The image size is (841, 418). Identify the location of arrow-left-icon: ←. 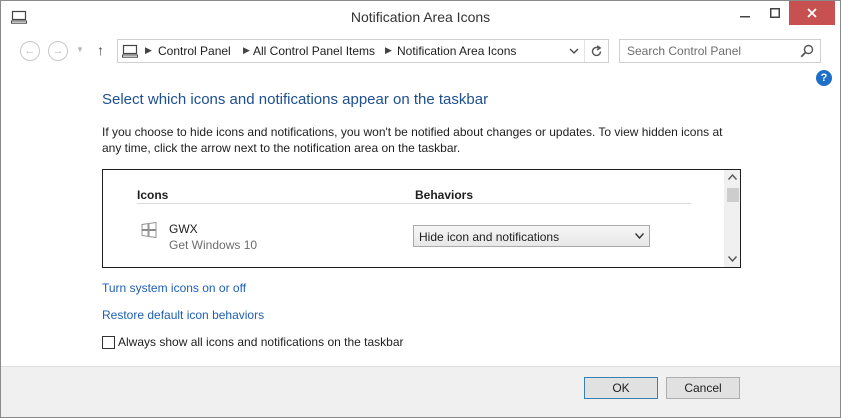
(30, 51).